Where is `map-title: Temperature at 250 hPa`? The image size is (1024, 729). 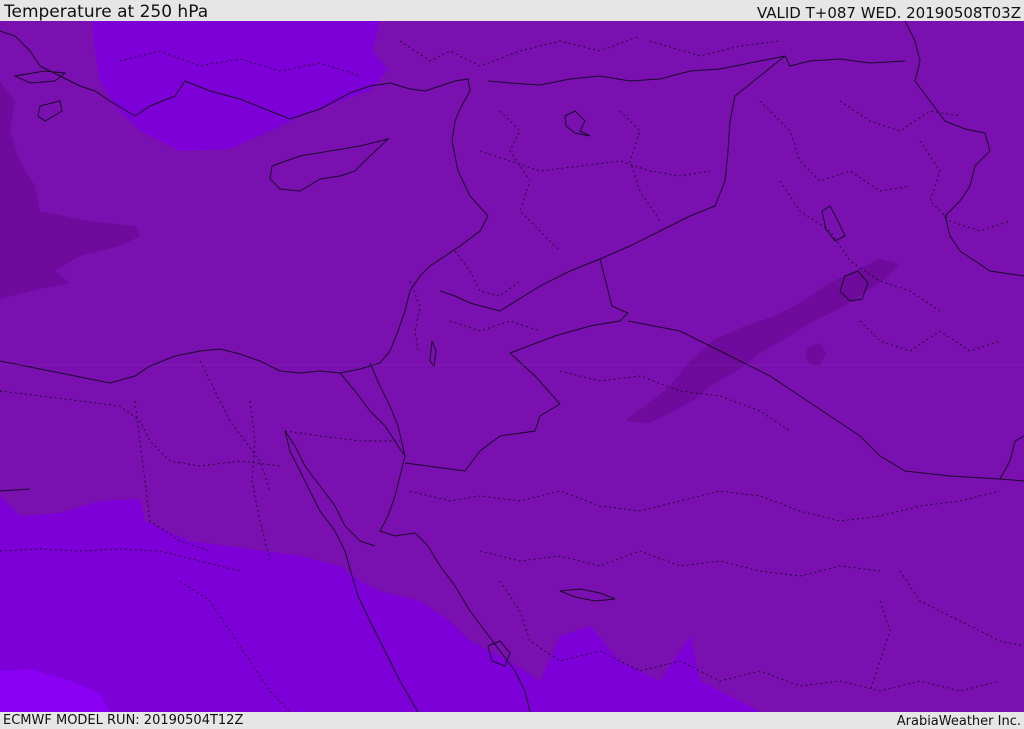 map-title: Temperature at 250 hPa is located at coordinates (106, 12).